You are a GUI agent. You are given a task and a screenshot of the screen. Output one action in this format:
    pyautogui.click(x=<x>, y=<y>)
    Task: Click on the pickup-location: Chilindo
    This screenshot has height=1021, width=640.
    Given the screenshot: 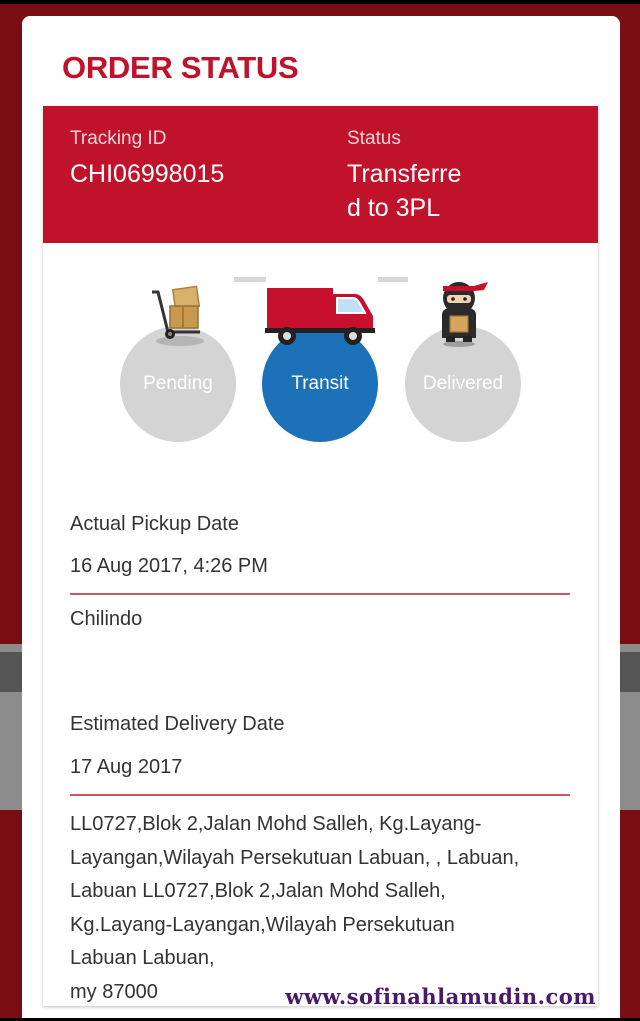 What is the action you would take?
    pyautogui.click(x=106, y=619)
    